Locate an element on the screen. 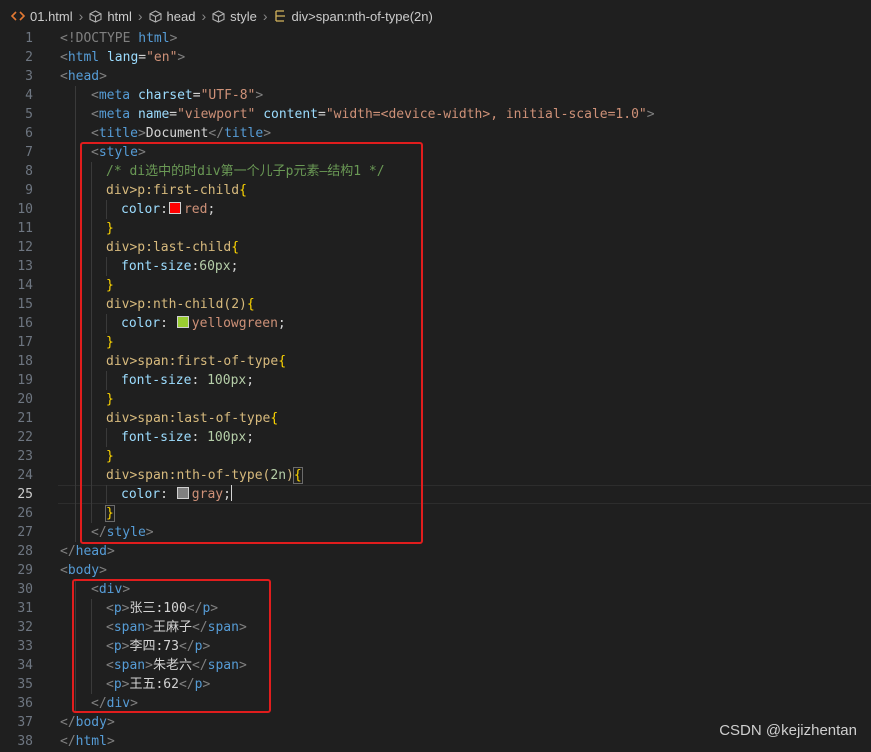  css-selector: div>span:last-of-type is located at coordinates (188, 418).